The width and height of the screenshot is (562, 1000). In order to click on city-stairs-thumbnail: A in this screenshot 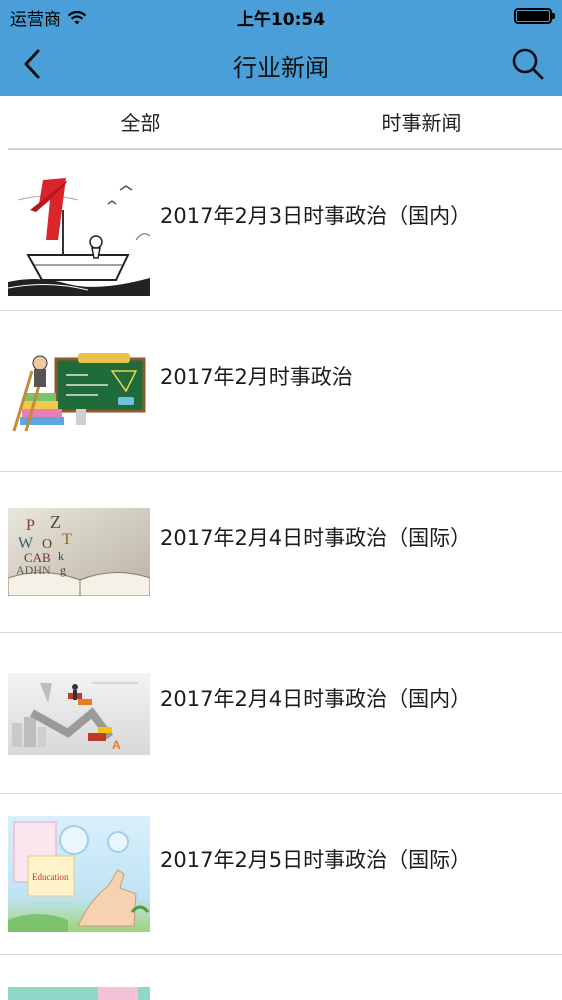, I will do `click(79, 714)`.